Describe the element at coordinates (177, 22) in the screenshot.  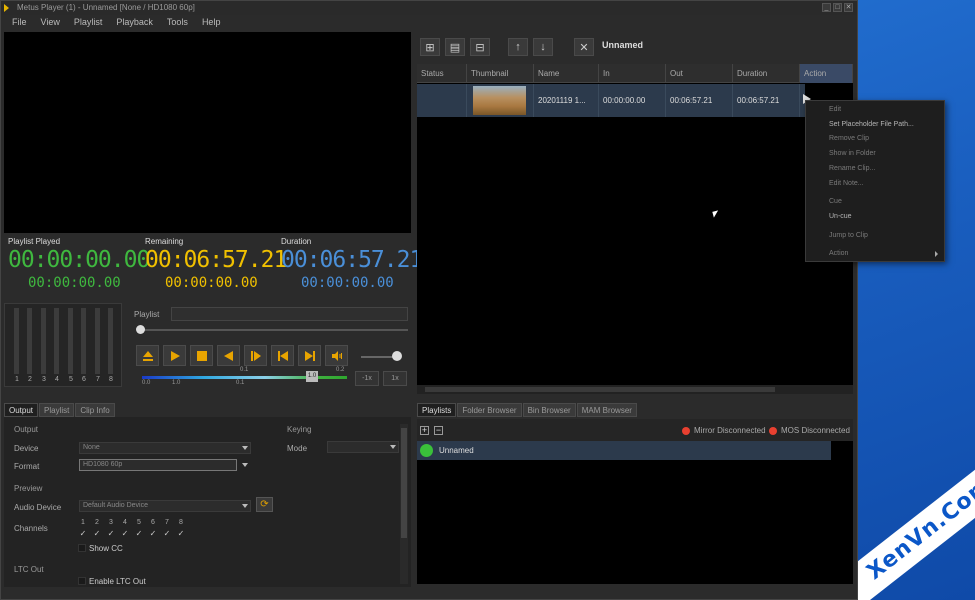
I see `menu-tools: Tools` at that location.